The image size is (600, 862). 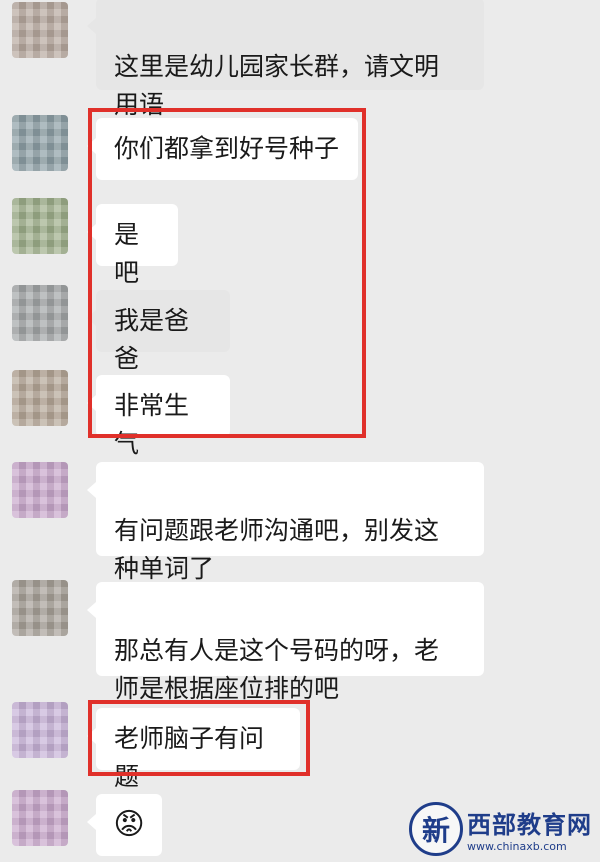 What do you see at coordinates (529, 824) in the screenshot?
I see `watermark-title: 西部教育网` at bounding box center [529, 824].